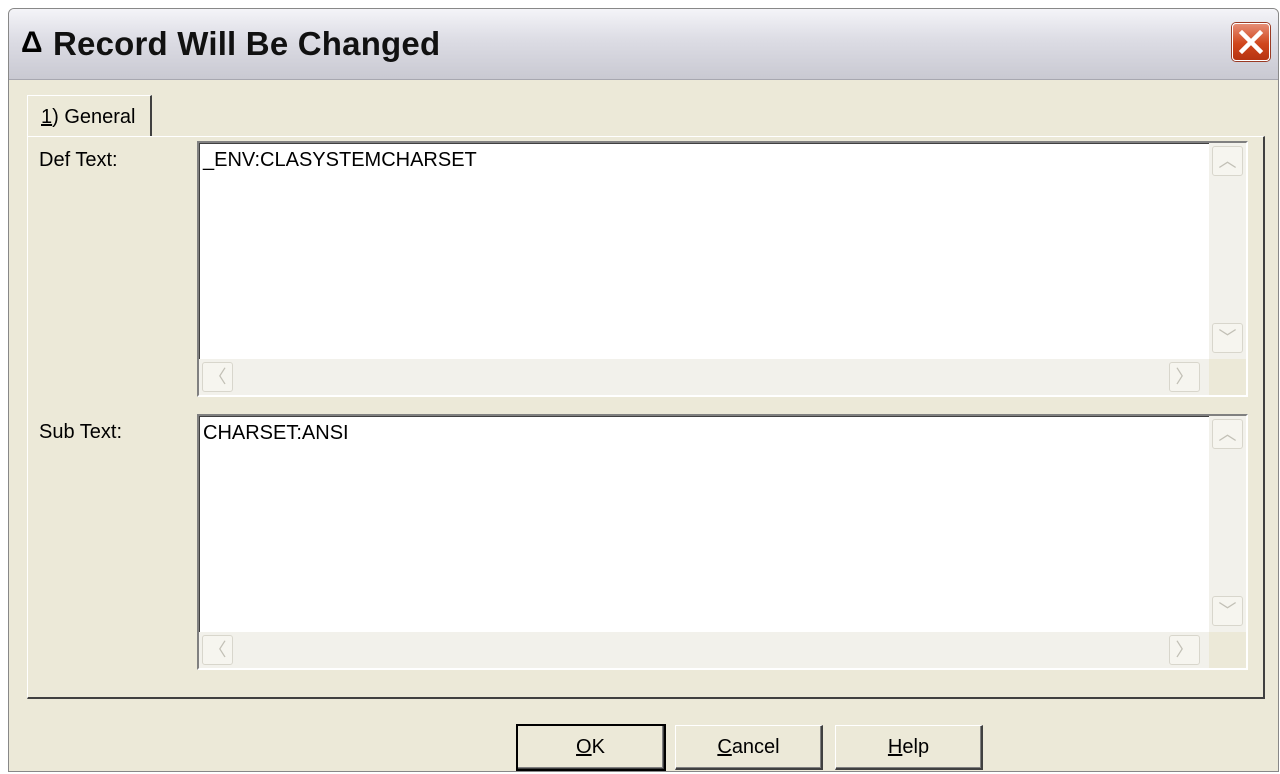 This screenshot has height=774, width=1280. I want to click on close-button, so click(1251, 42).